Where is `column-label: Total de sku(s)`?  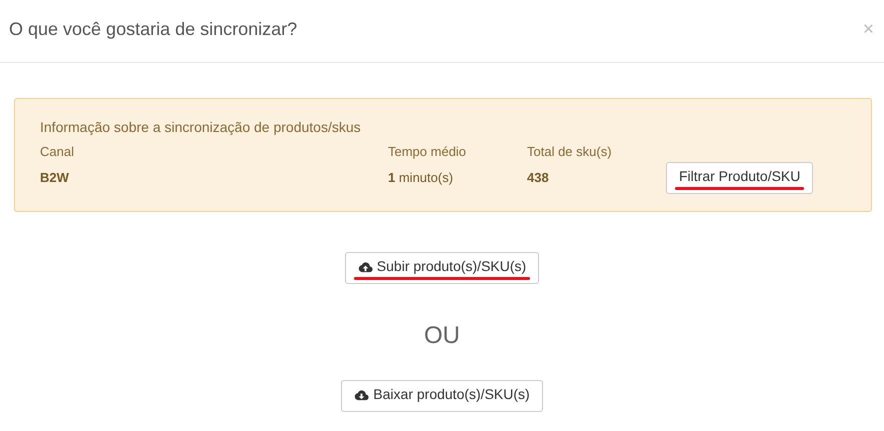
column-label: Total de sku(s) is located at coordinates (570, 151).